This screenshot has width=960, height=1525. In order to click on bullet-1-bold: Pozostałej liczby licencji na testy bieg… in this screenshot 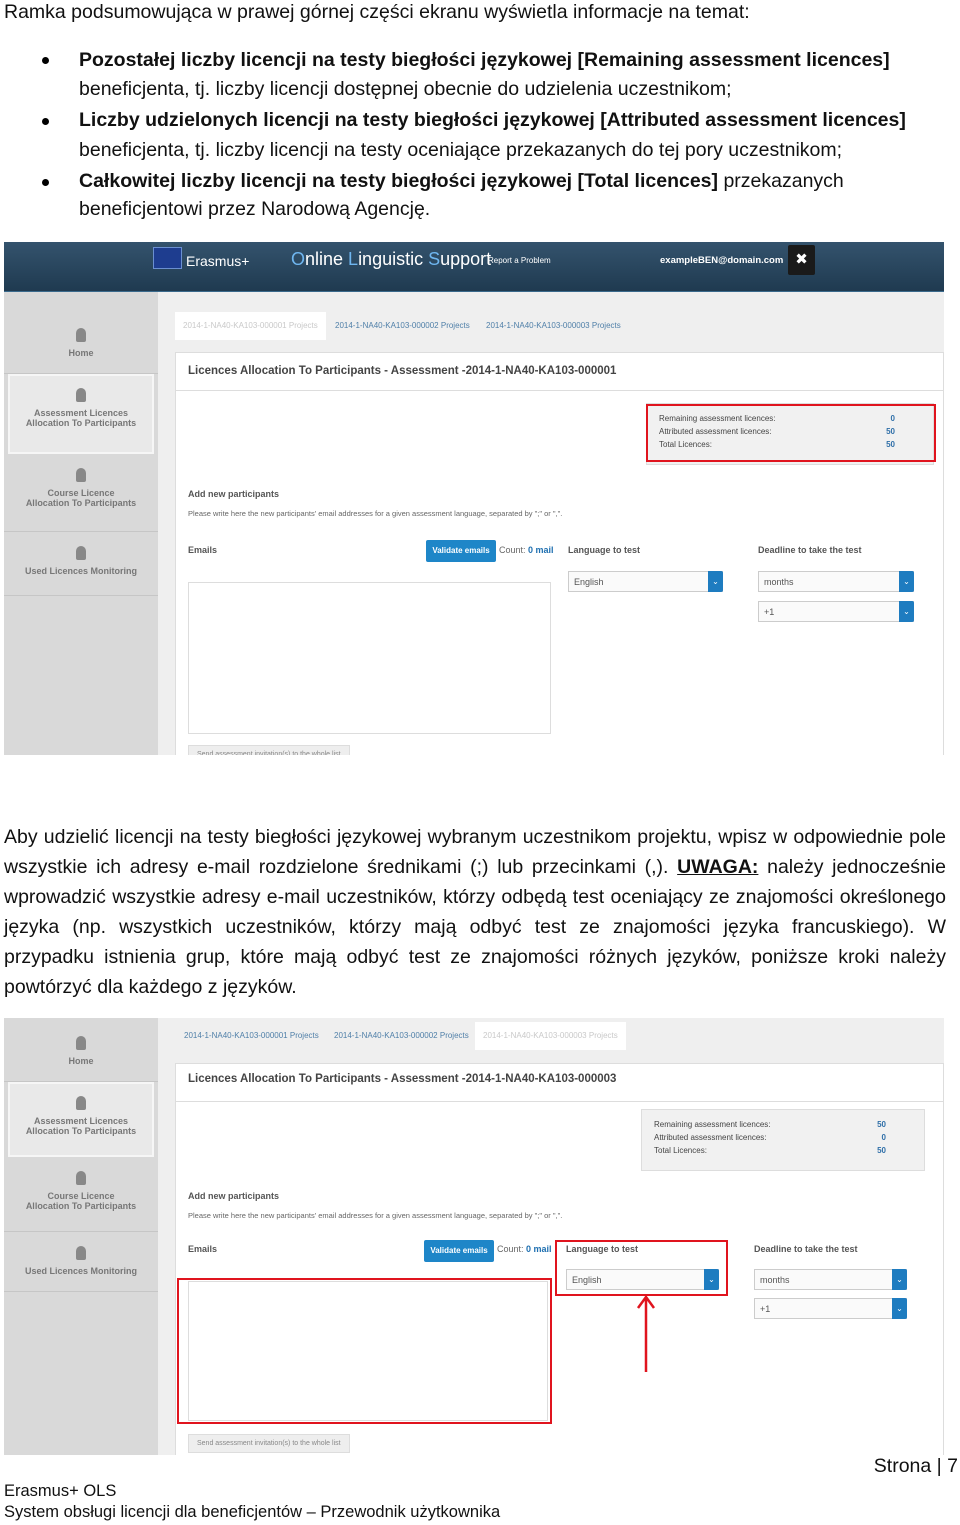, I will do `click(484, 60)`.